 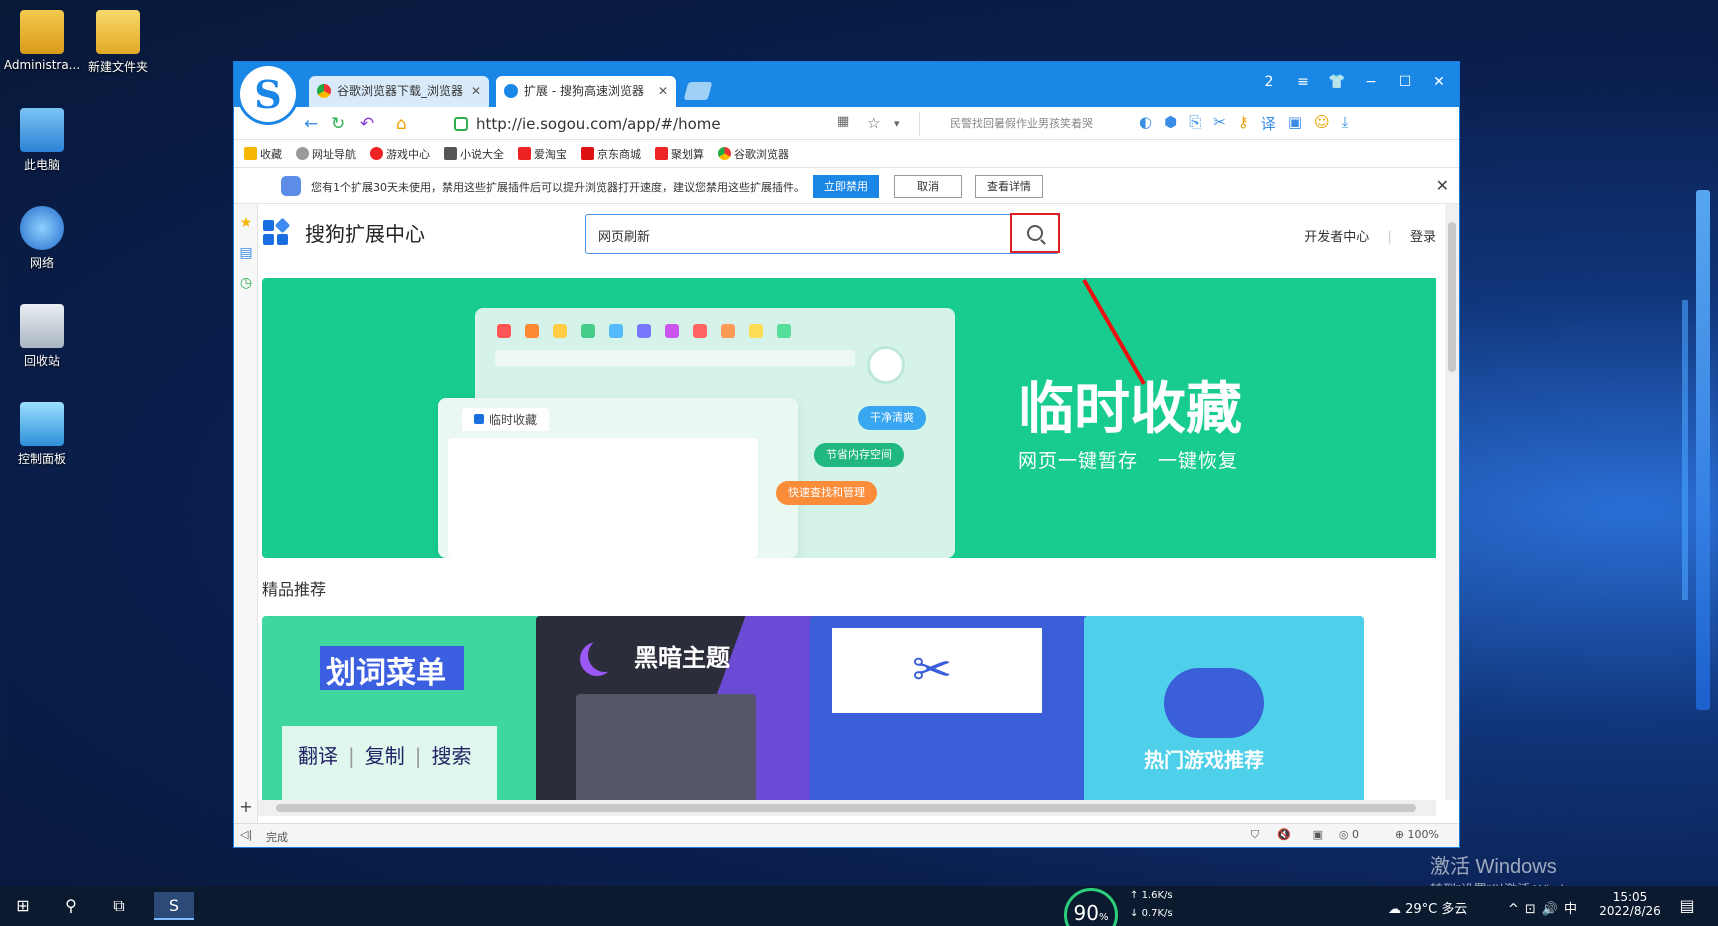 I want to click on key-icon: ⚷, so click(x=1243, y=123).